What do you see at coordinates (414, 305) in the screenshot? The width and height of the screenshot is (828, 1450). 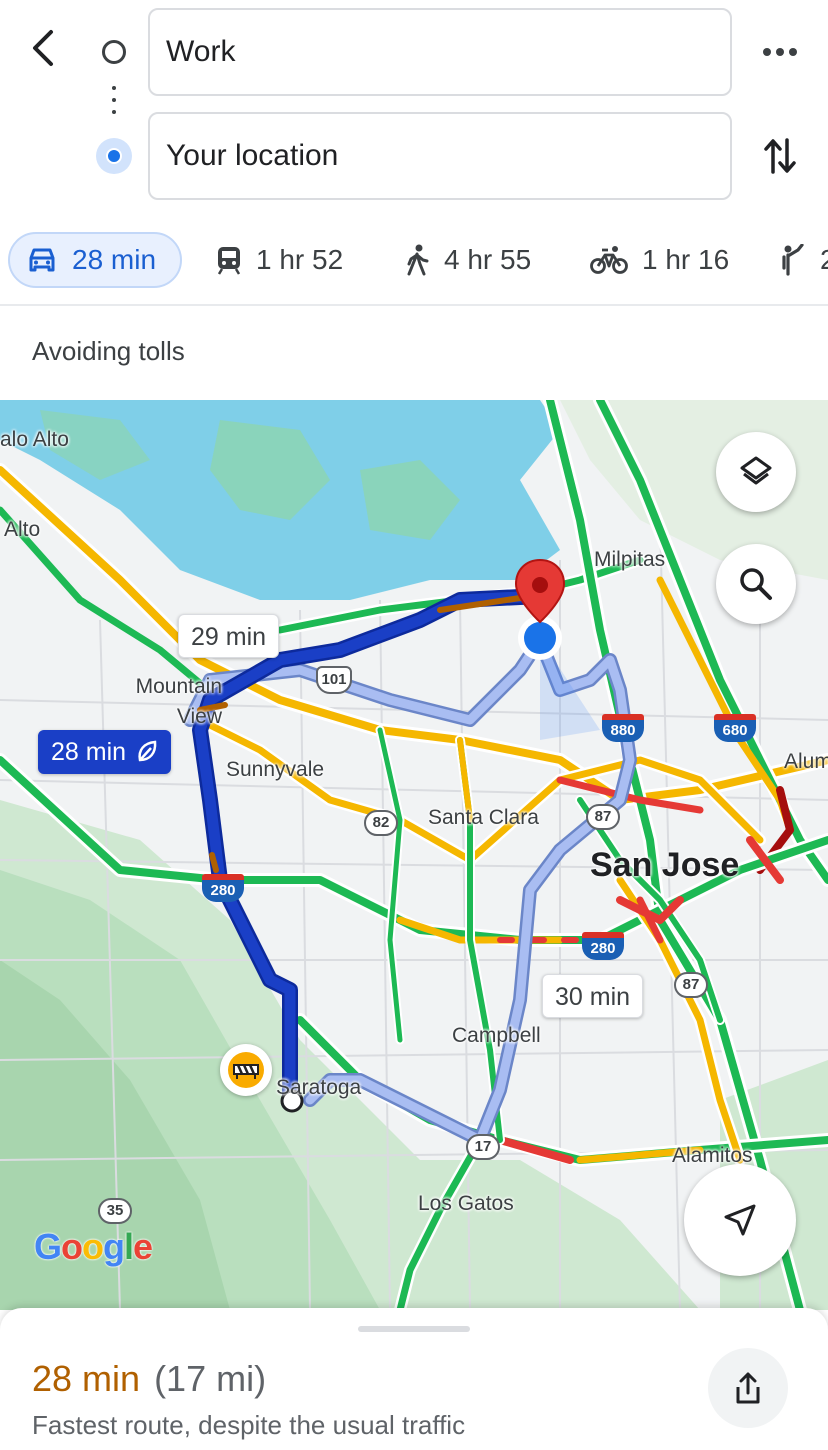 I see `header-divider` at bounding box center [414, 305].